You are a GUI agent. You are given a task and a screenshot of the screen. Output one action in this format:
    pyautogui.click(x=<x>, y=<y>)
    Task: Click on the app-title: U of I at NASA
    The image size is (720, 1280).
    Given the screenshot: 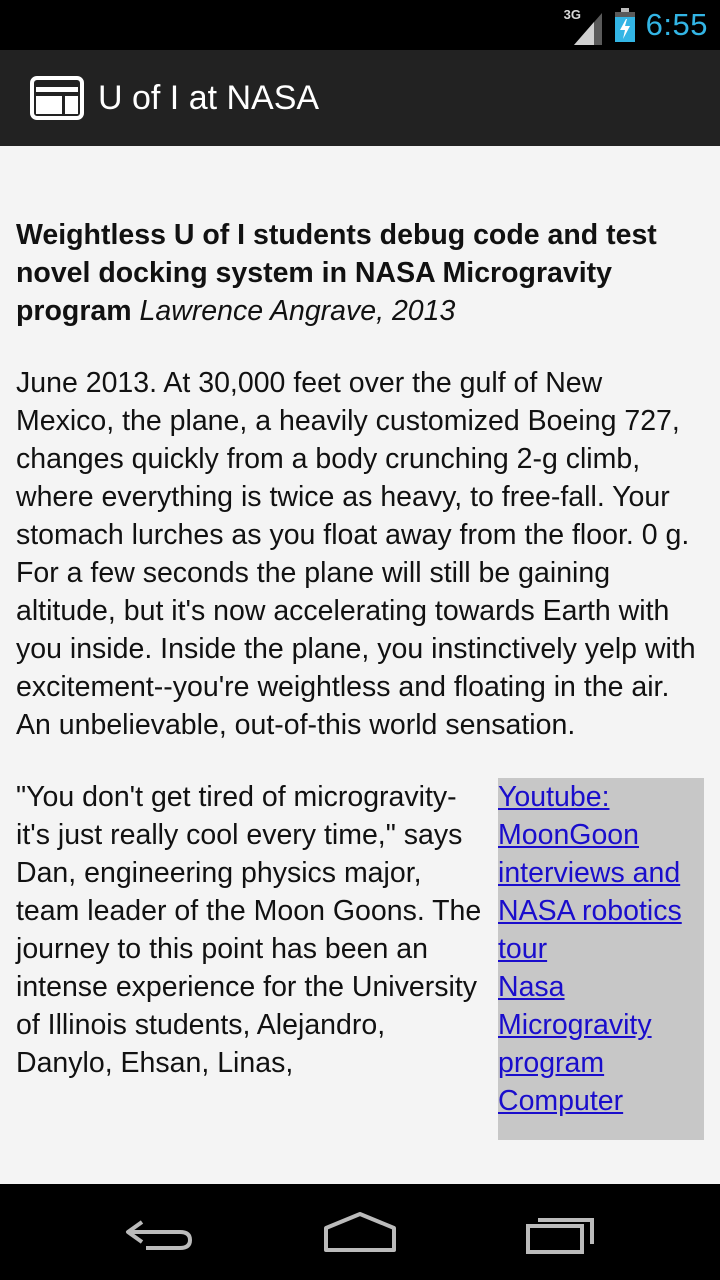 What is the action you would take?
    pyautogui.click(x=209, y=97)
    